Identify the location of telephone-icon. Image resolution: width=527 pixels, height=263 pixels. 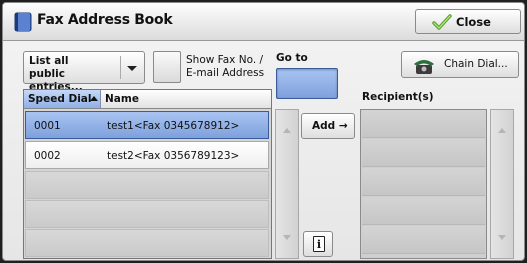
(424, 67).